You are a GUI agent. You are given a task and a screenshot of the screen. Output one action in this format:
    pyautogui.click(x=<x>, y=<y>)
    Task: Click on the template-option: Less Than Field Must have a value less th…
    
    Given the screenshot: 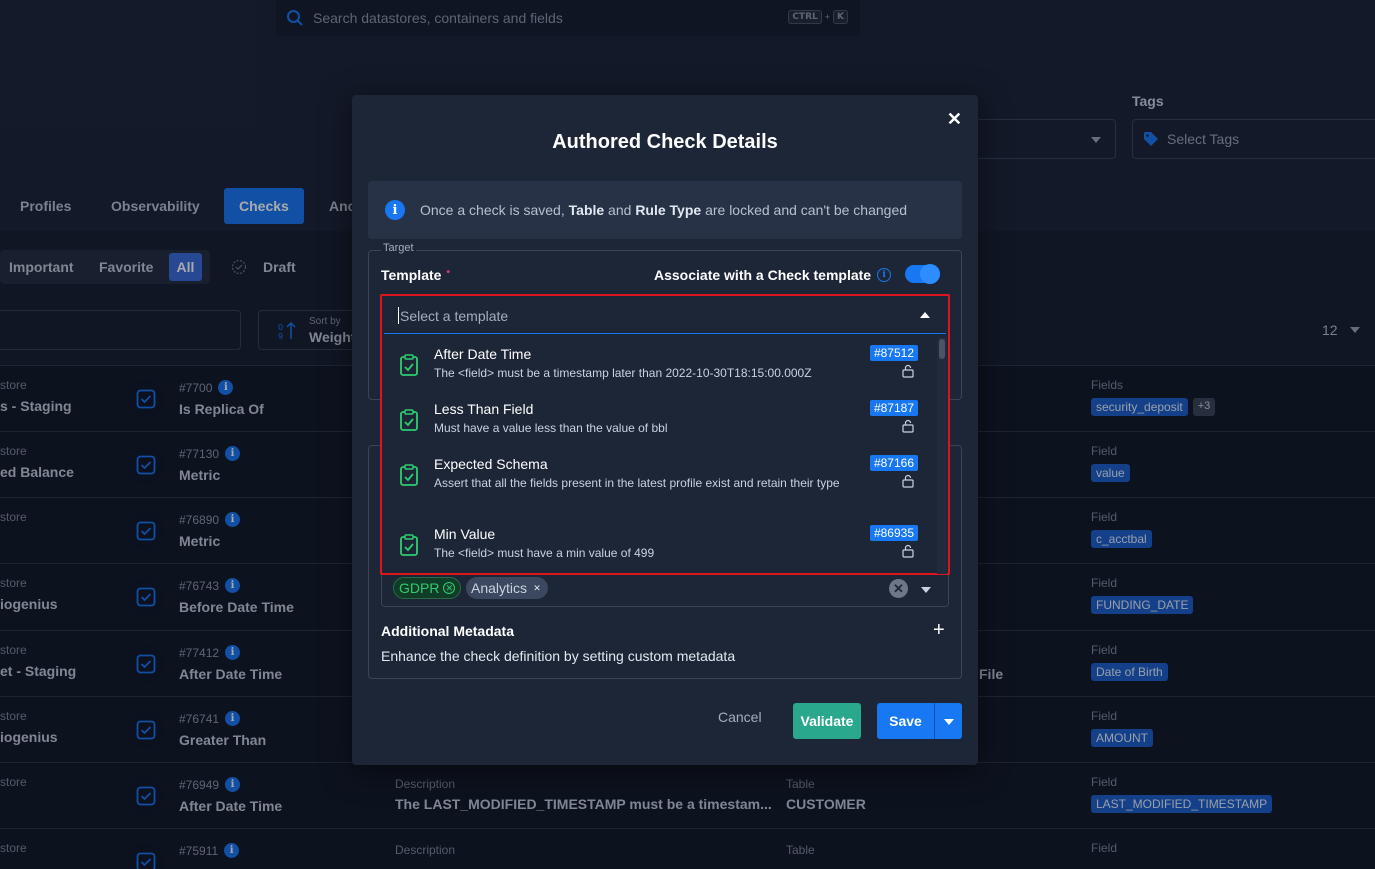 What is the action you would take?
    pyautogui.click(x=660, y=418)
    